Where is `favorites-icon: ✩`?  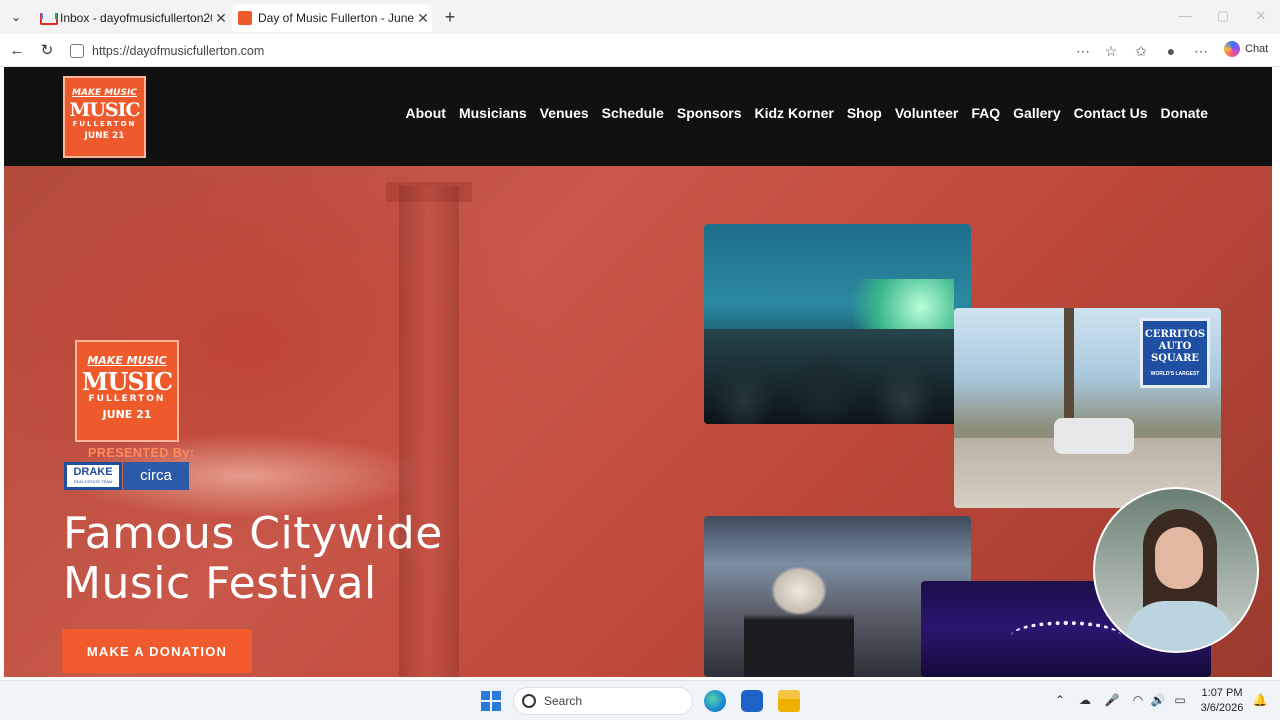
favorites-icon: ✩ is located at coordinates (1141, 51).